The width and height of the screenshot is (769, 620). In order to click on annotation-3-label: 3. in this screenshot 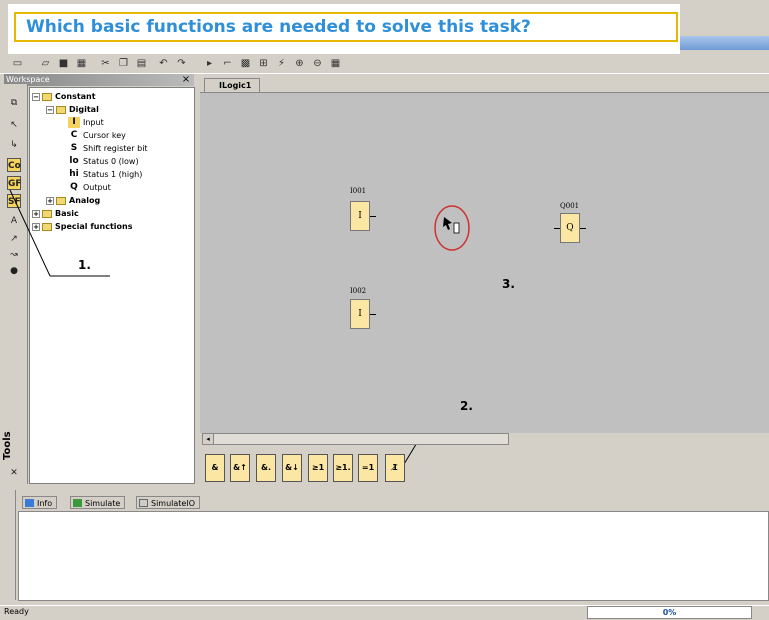, I will do `click(508, 284)`.